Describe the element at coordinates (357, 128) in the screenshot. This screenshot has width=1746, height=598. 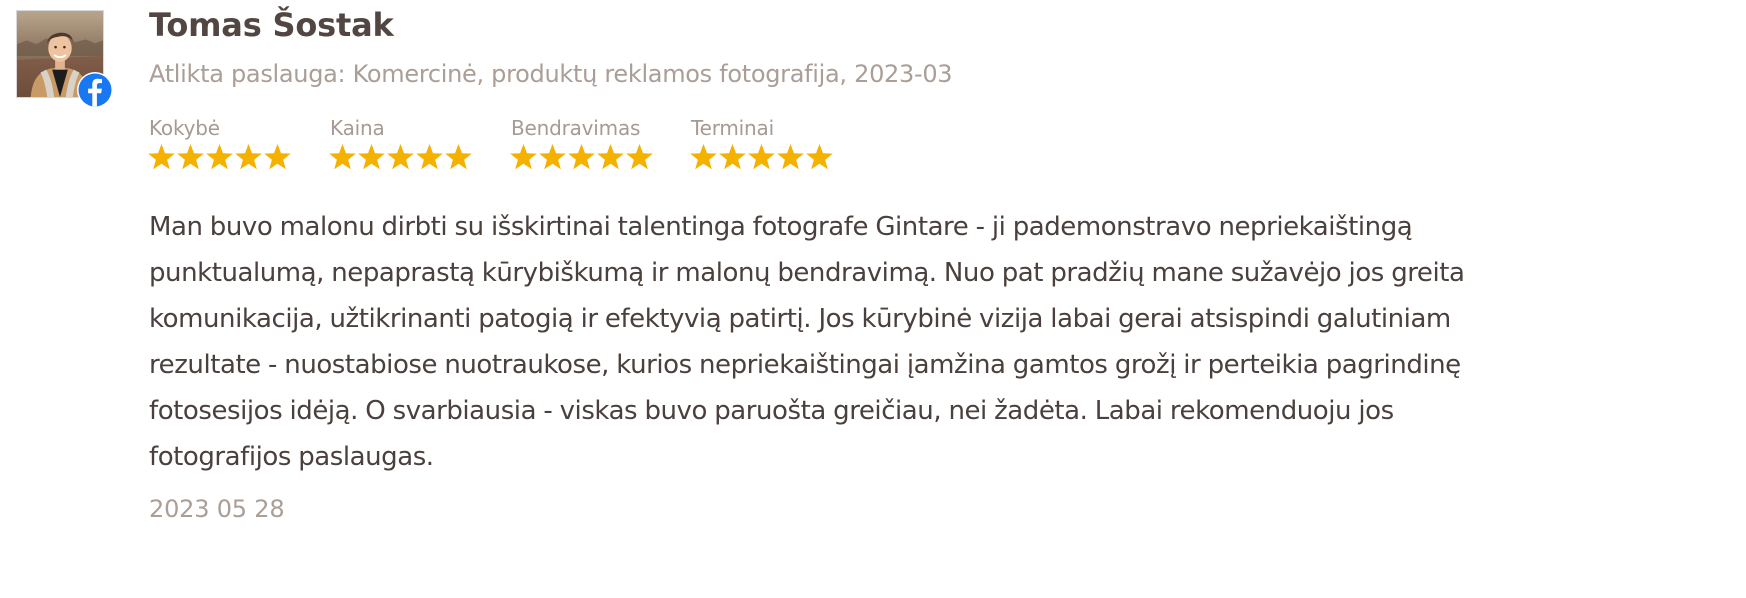
I see `rating-label: Kaina` at that location.